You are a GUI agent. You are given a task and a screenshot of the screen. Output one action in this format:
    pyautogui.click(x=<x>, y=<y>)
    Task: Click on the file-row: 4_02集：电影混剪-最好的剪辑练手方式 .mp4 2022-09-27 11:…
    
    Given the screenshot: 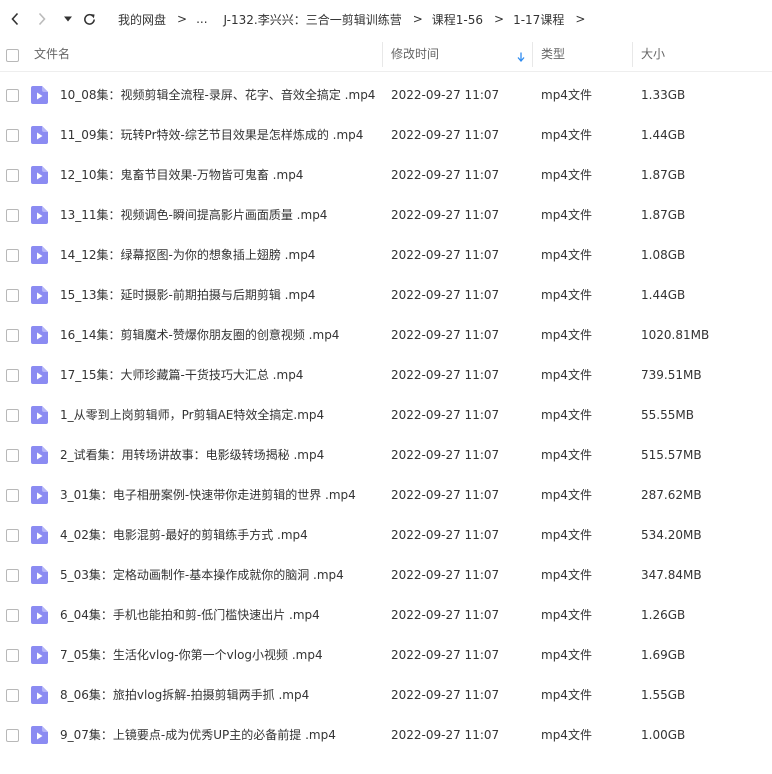 What is the action you would take?
    pyautogui.click(x=386, y=535)
    